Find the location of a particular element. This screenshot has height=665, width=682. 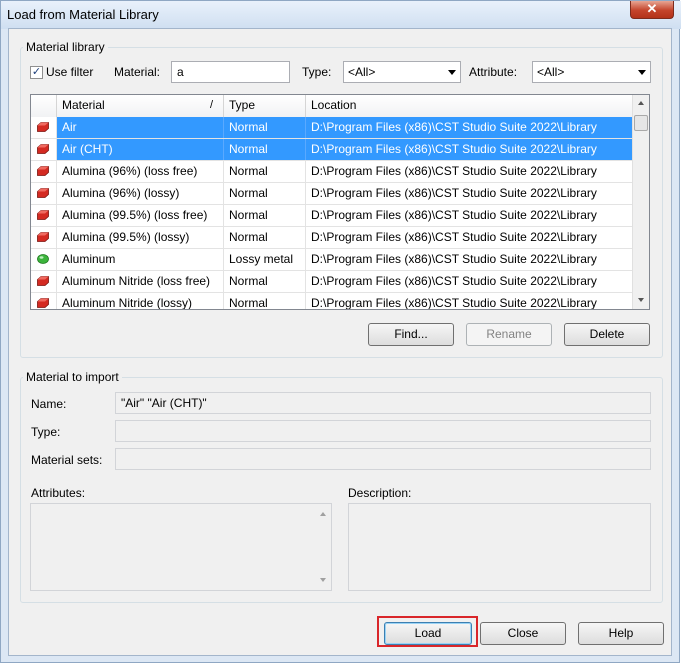

row-material-cell: Air (CHT) is located at coordinates (140, 149).